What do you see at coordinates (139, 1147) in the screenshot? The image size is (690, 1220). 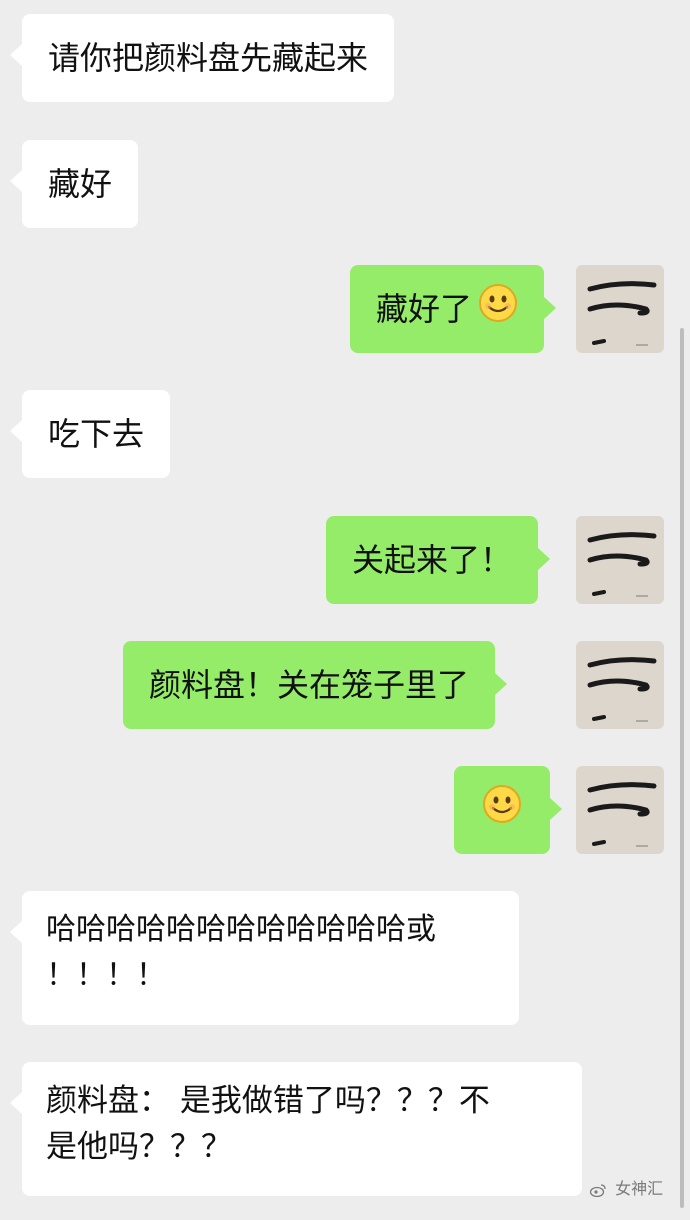 I see `message-text-line: 是他吗？？？` at bounding box center [139, 1147].